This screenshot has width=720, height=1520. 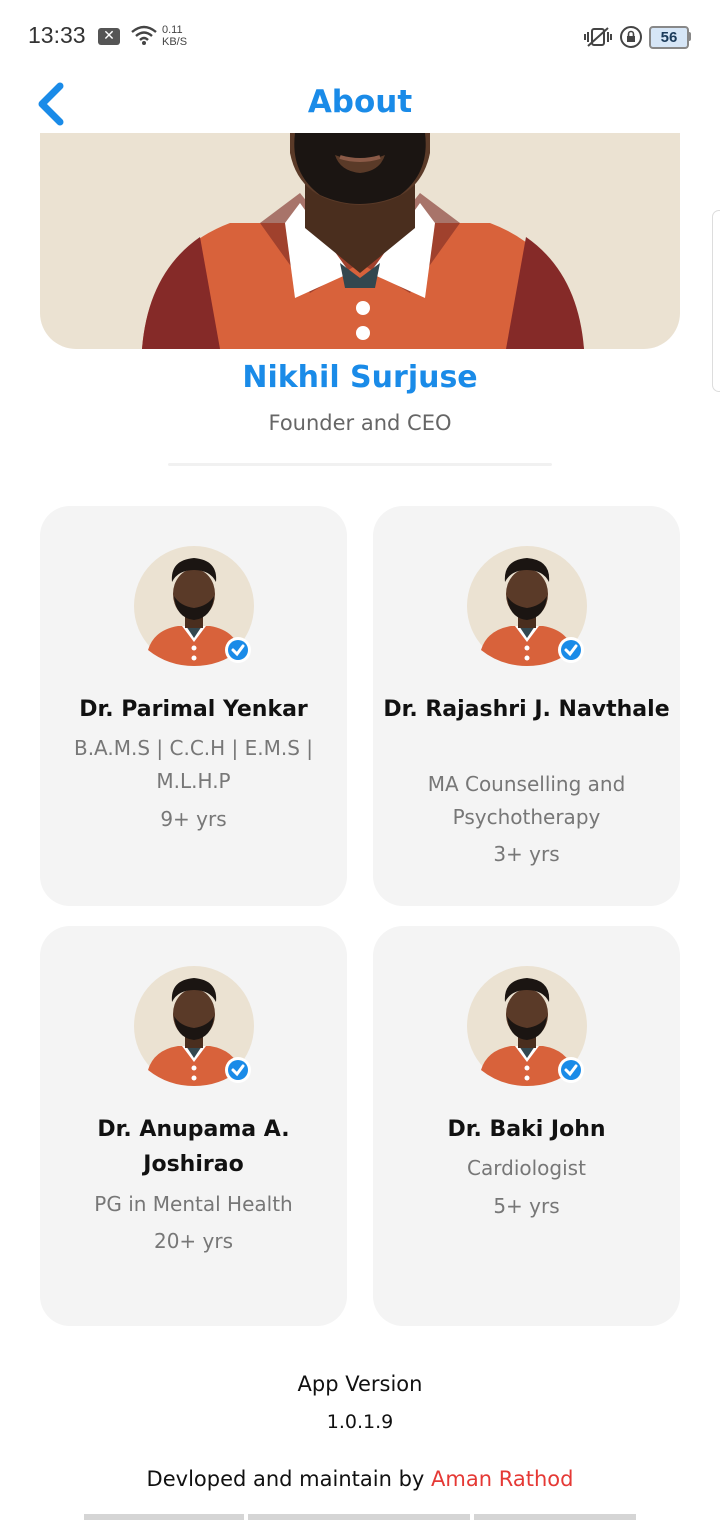 I want to click on net-speed-unit: KB/S, so click(x=175, y=42).